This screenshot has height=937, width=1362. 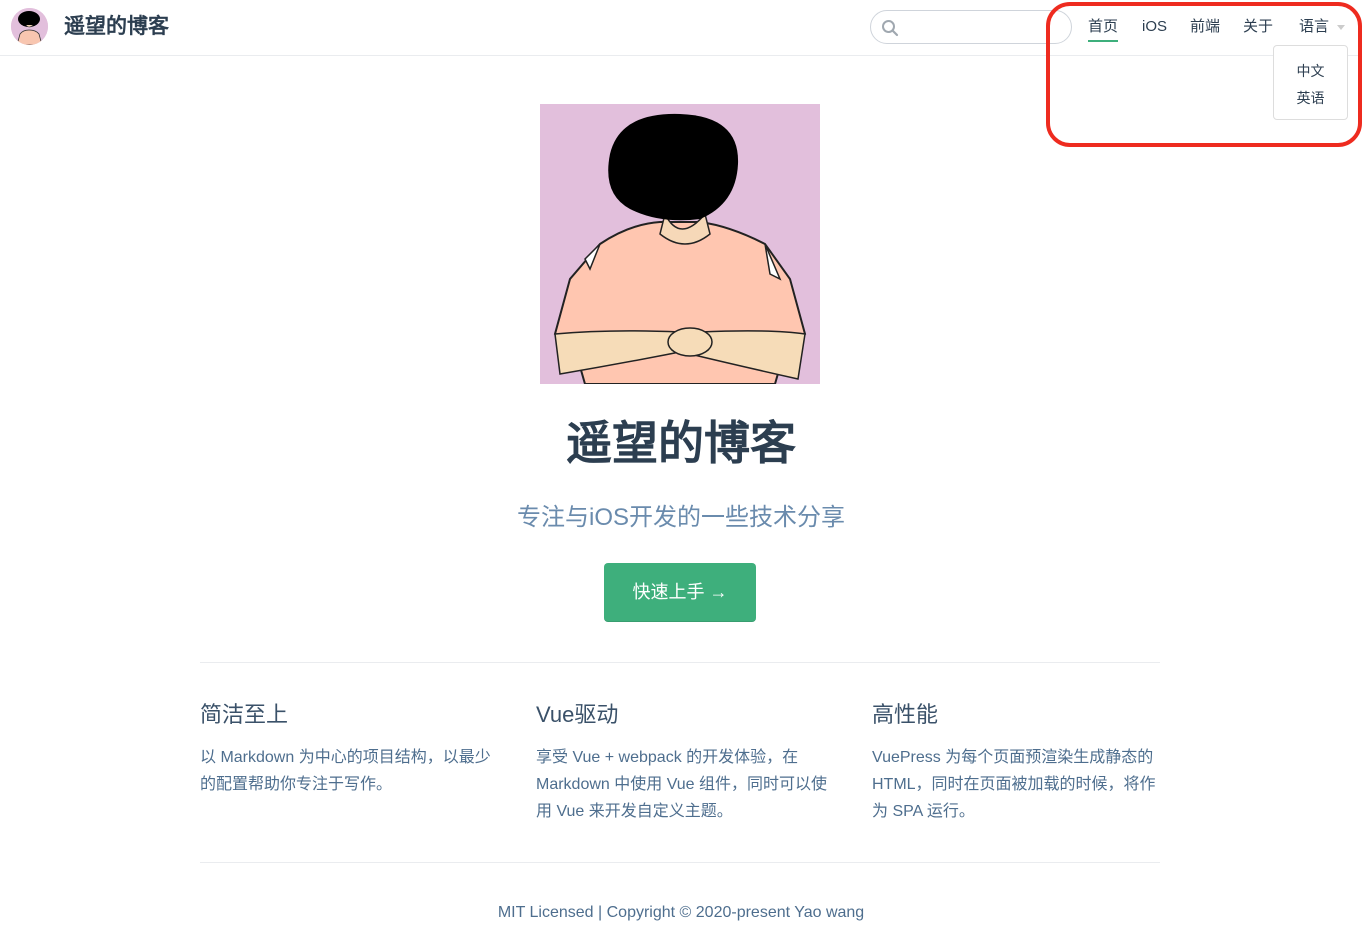 What do you see at coordinates (29, 26) in the screenshot?
I see `site-logo` at bounding box center [29, 26].